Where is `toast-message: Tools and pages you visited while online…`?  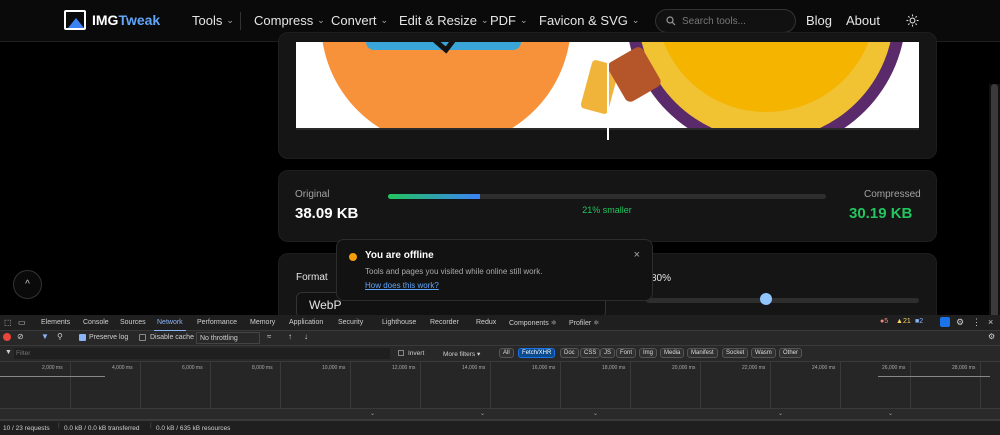
toast-message: Tools and pages you visited while online… is located at coordinates (454, 271).